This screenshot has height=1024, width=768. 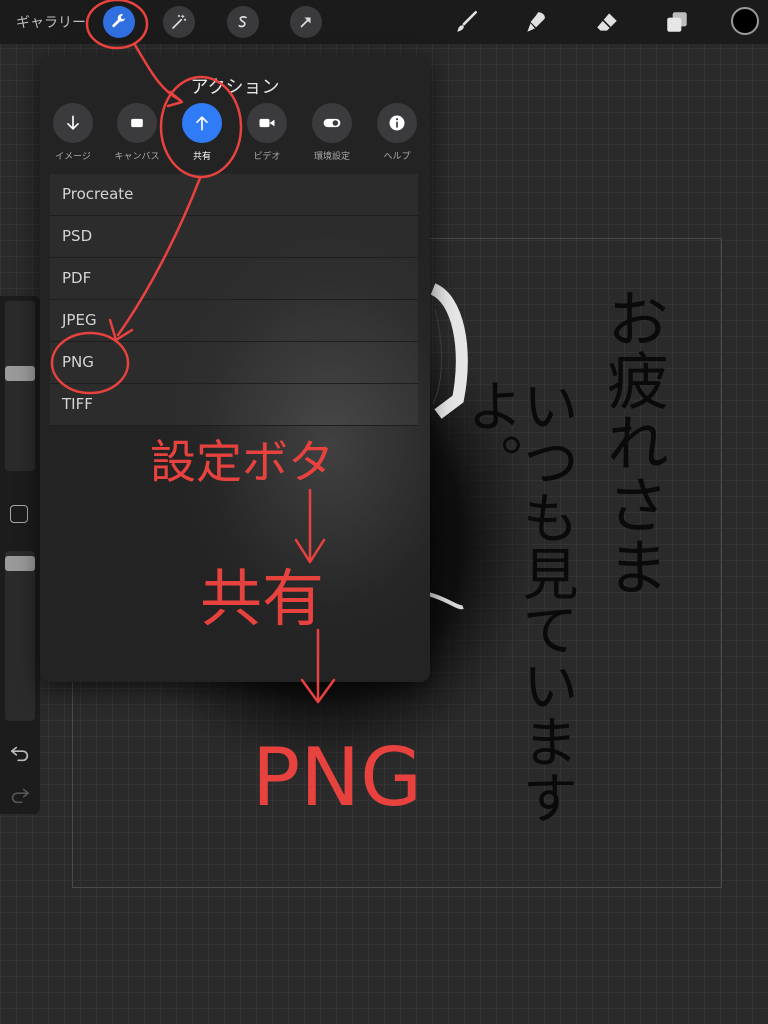 I want to click on tab-preferences: 環境設定, so click(x=332, y=132).